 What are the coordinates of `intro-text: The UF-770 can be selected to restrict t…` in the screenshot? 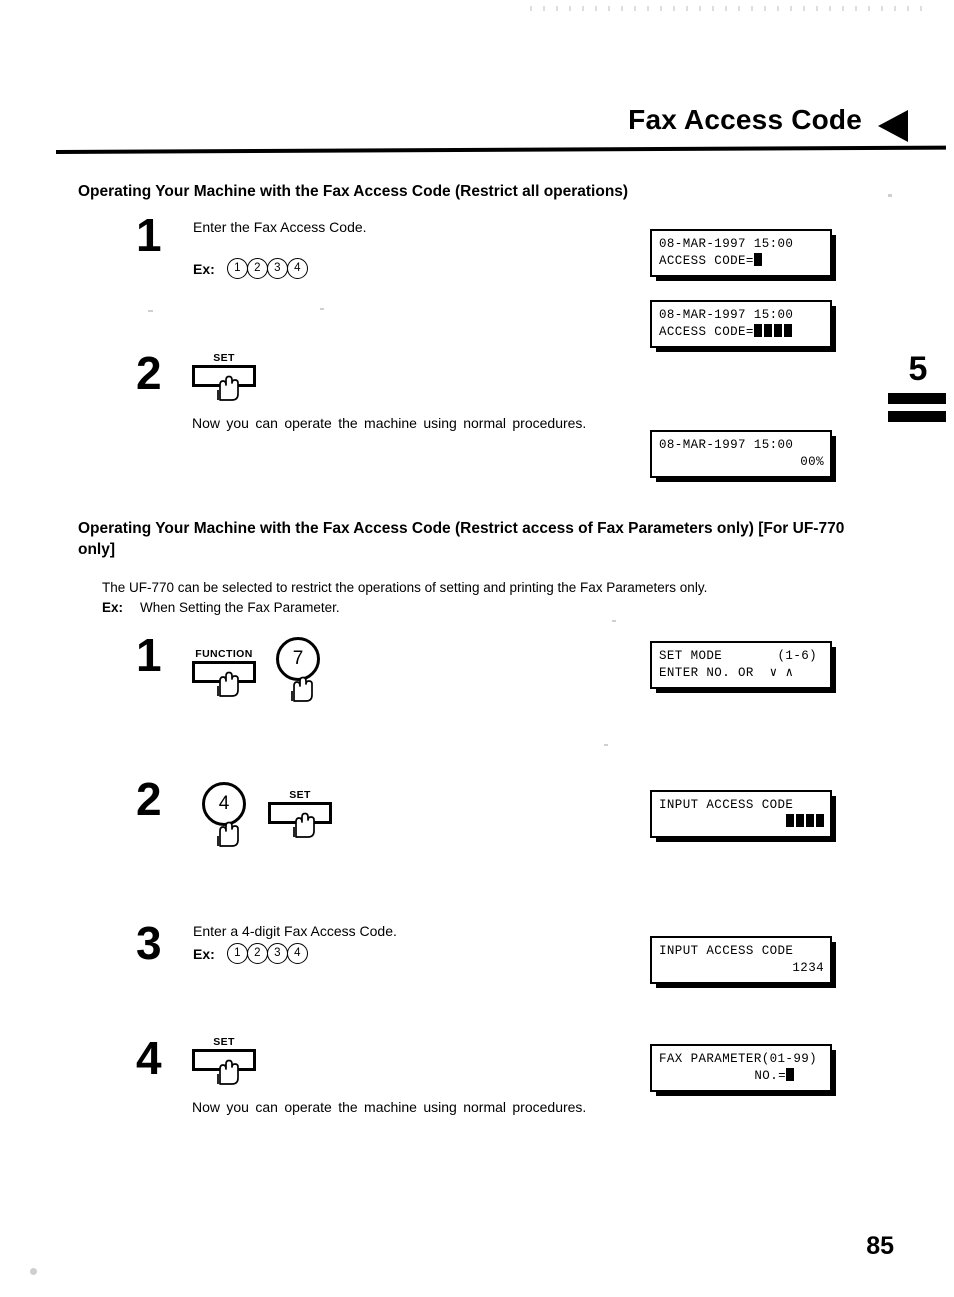 It's located at (405, 587).